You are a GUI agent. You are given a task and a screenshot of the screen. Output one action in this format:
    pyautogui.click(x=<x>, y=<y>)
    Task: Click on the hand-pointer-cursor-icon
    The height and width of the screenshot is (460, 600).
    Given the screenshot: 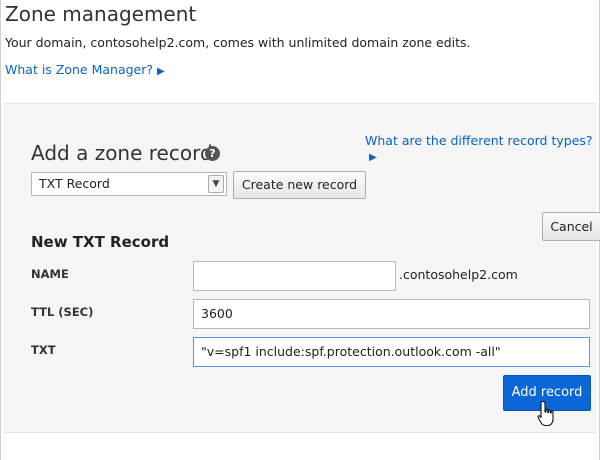 What is the action you would take?
    pyautogui.click(x=545, y=413)
    